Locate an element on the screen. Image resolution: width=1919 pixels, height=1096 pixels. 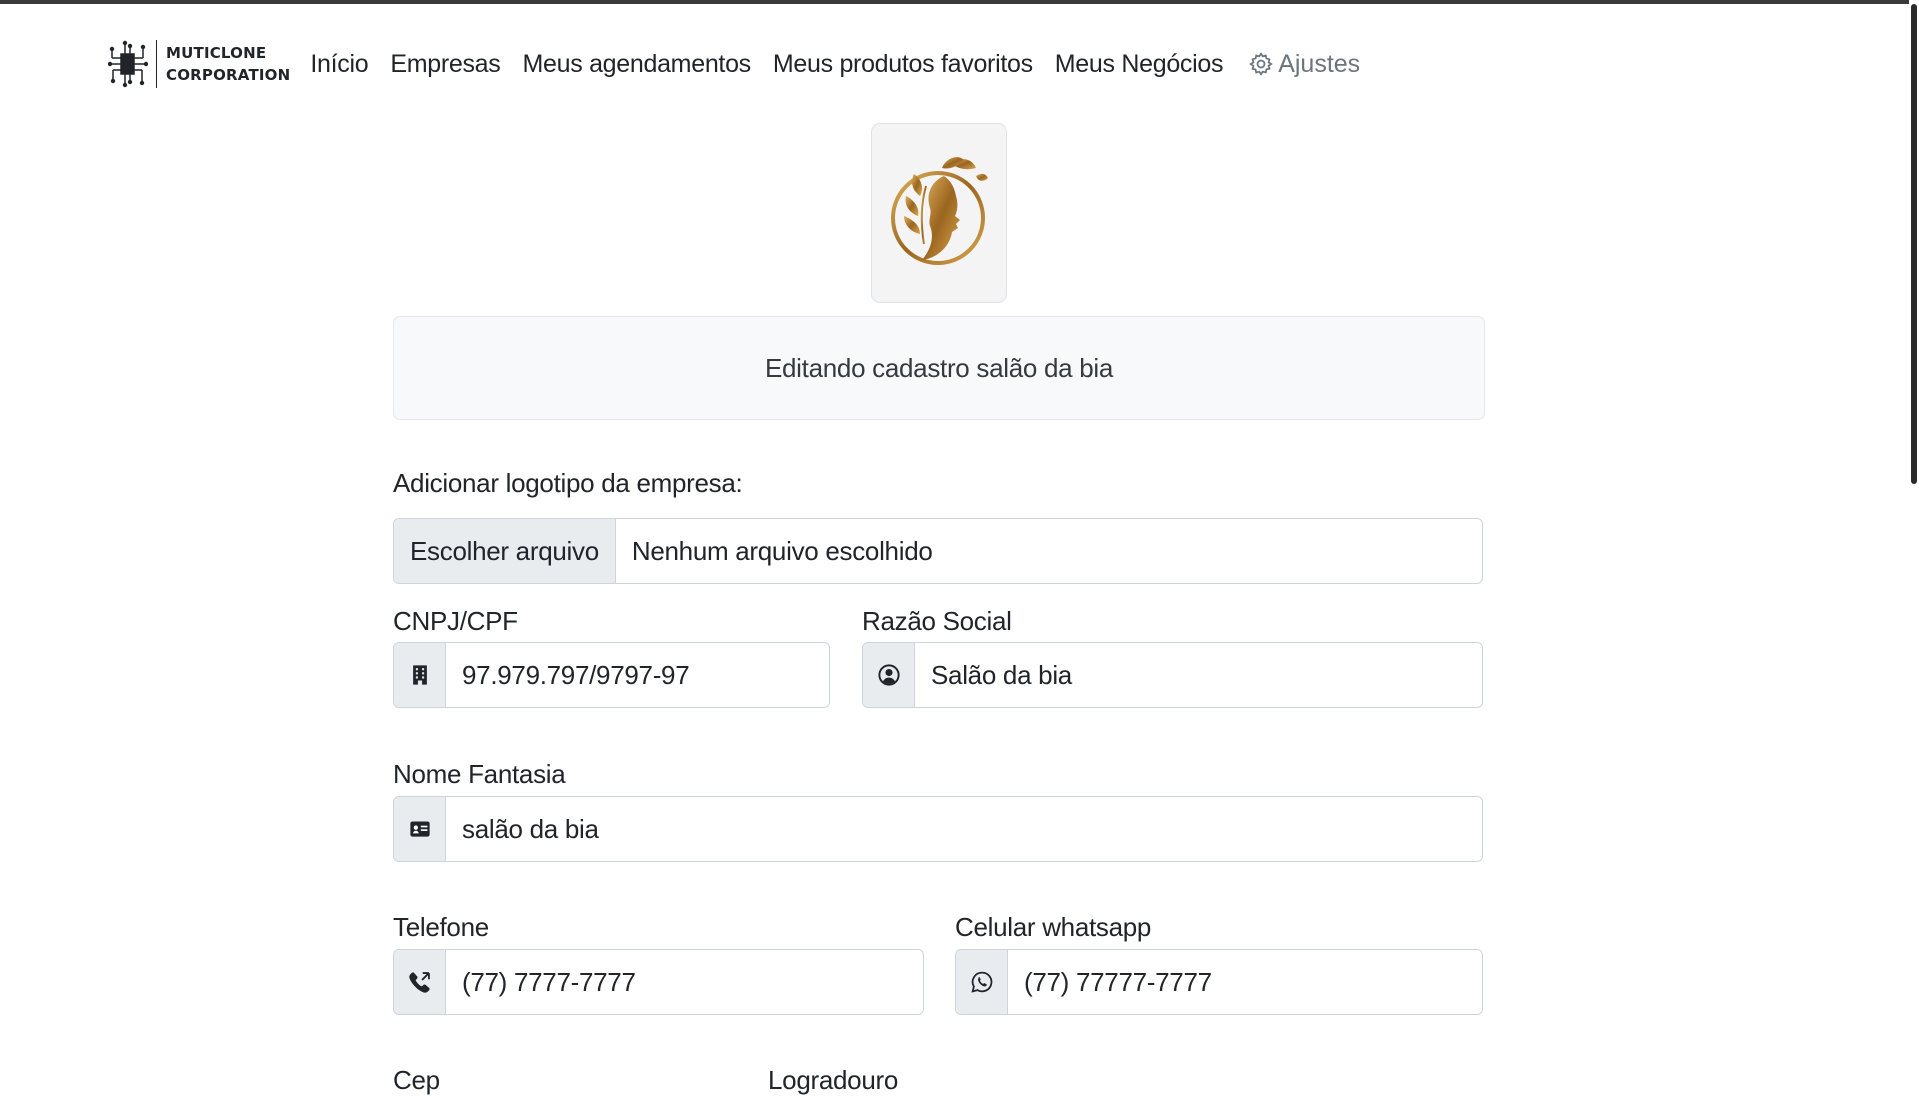
phone-icon is located at coordinates (419, 982).